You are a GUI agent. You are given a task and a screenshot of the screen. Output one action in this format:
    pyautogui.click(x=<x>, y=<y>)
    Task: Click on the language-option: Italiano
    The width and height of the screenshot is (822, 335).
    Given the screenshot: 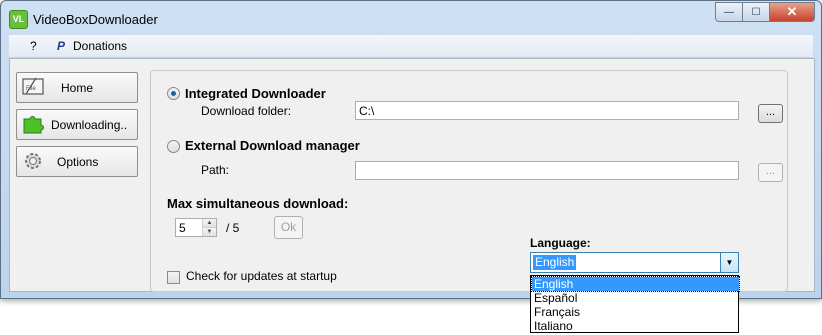 What is the action you would take?
    pyautogui.click(x=635, y=326)
    